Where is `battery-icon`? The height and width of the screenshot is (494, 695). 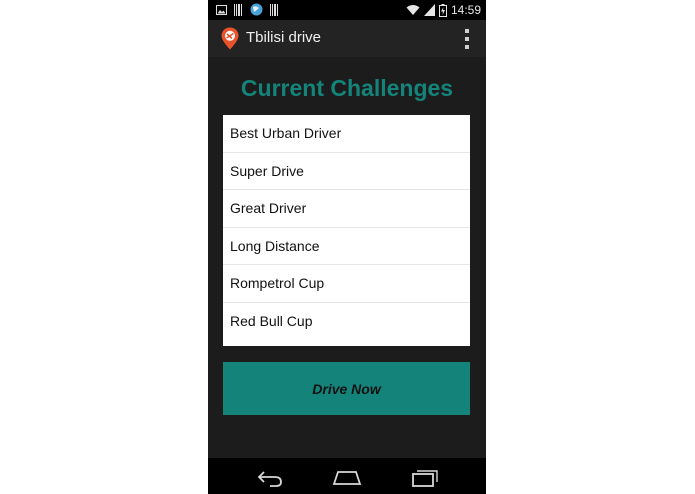
battery-icon is located at coordinates (442, 10).